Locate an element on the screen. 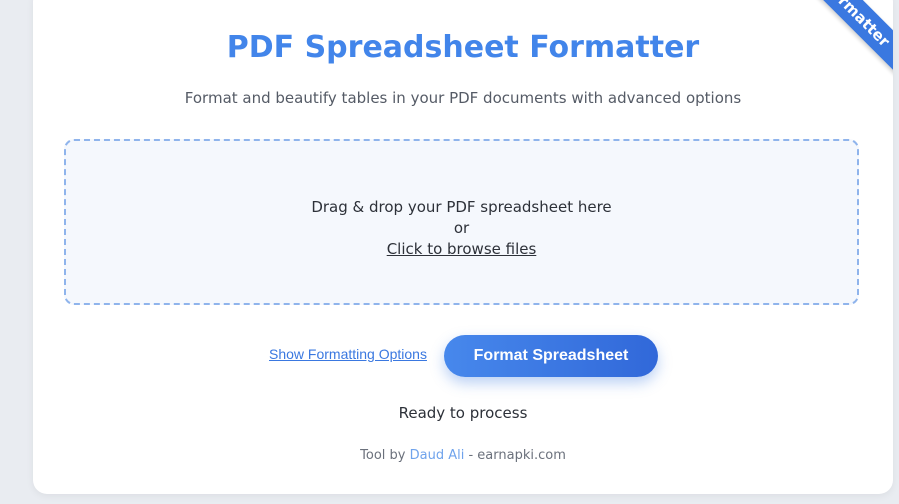 The height and width of the screenshot is (504, 899). footer: Tool by Daud Ali - earnapki.com is located at coordinates (463, 455).